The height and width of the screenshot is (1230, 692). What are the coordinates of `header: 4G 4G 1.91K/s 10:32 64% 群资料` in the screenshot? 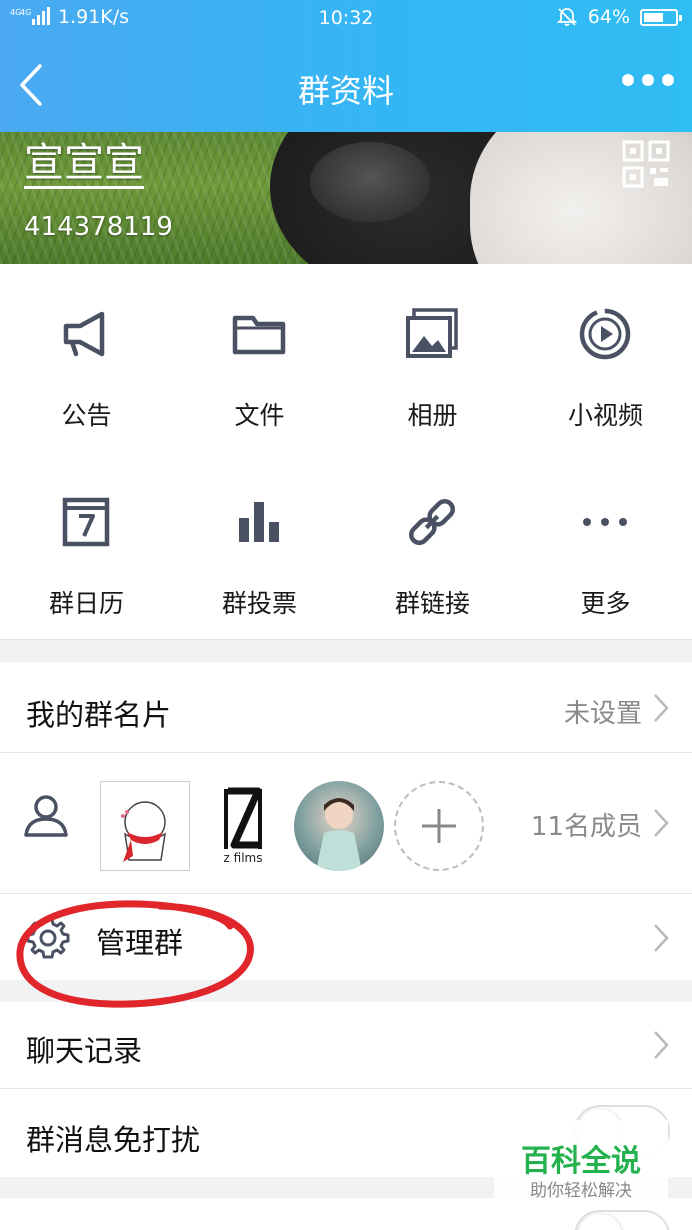 It's located at (346, 66).